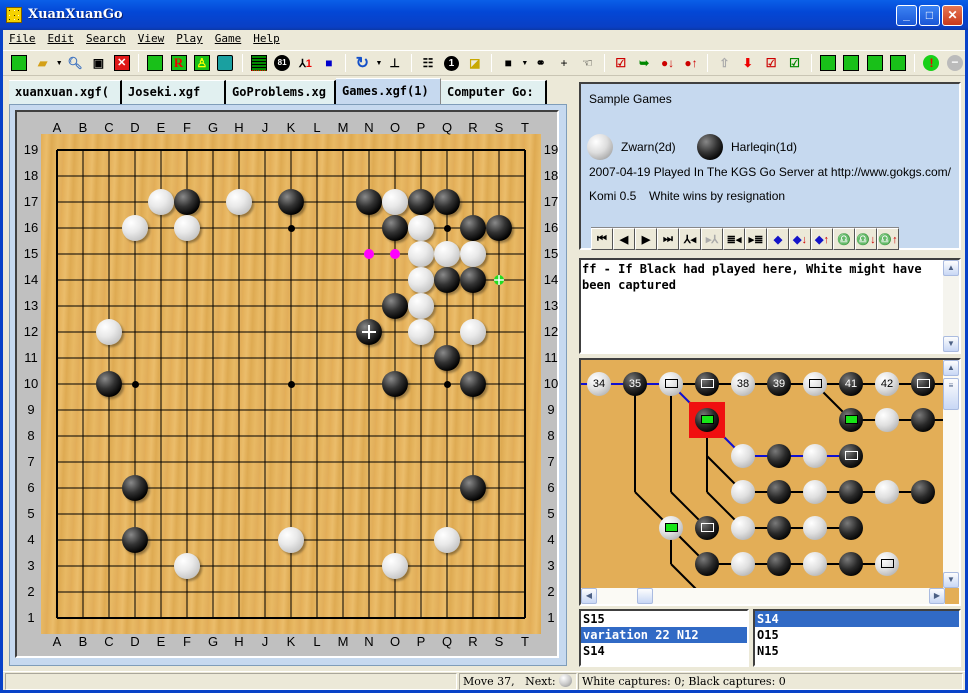  Describe the element at coordinates (42, 63) in the screenshot. I see `open-button: ▰` at that location.